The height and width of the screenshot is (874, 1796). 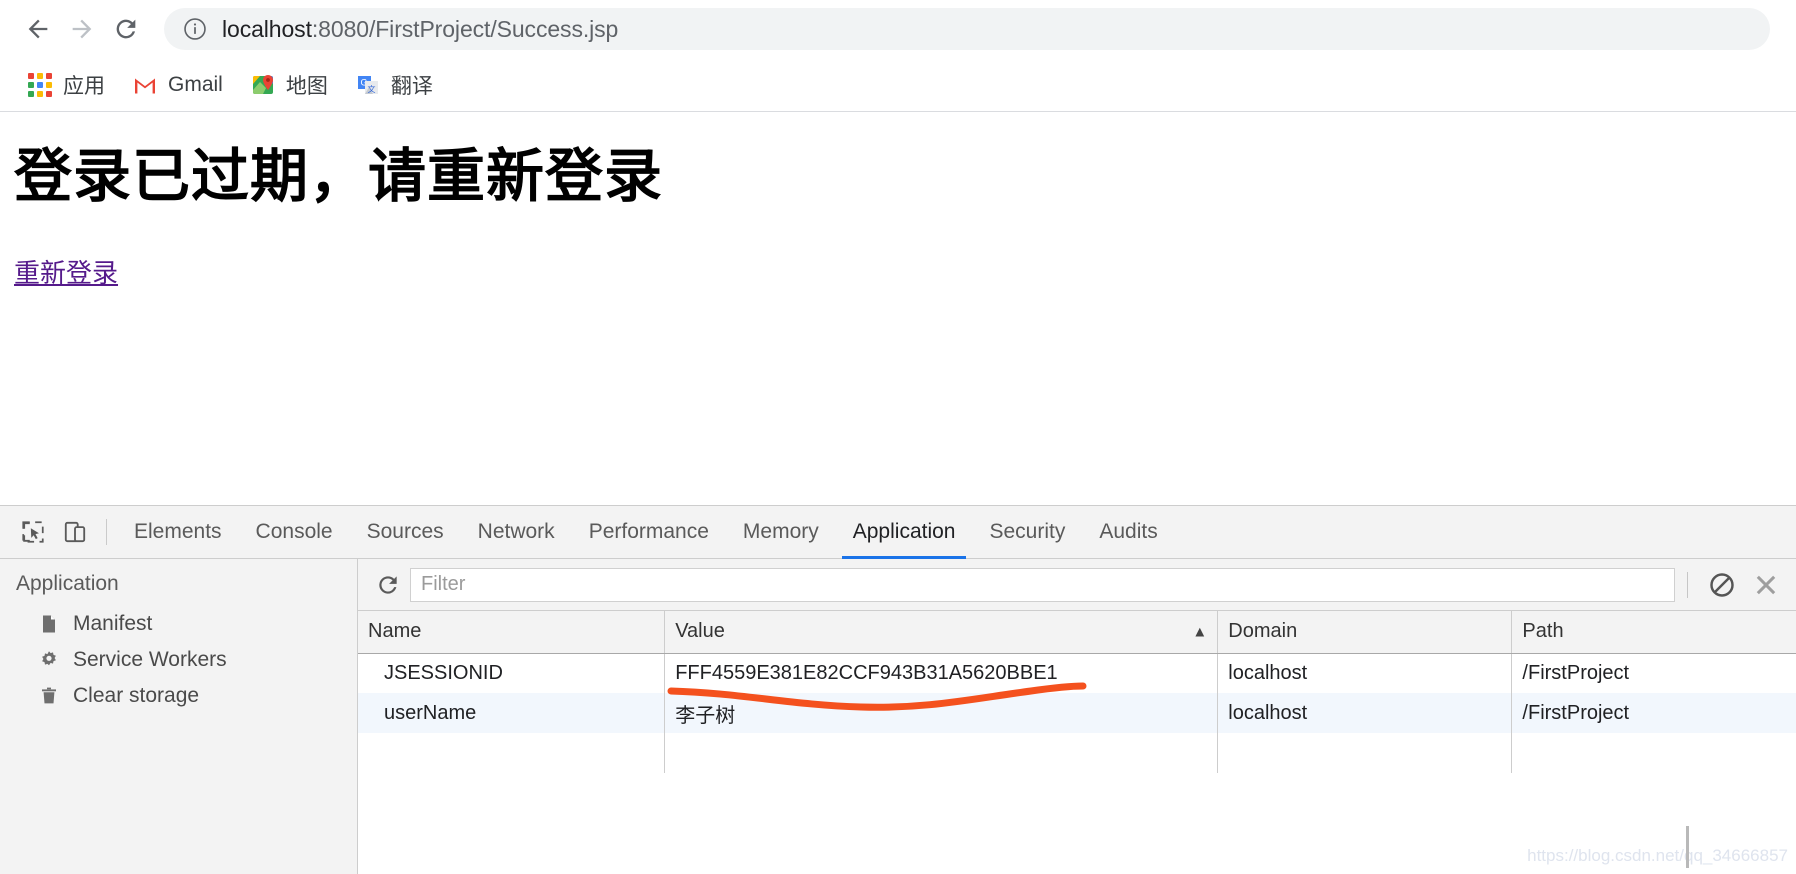 I want to click on google-maps-icon, so click(x=263, y=85).